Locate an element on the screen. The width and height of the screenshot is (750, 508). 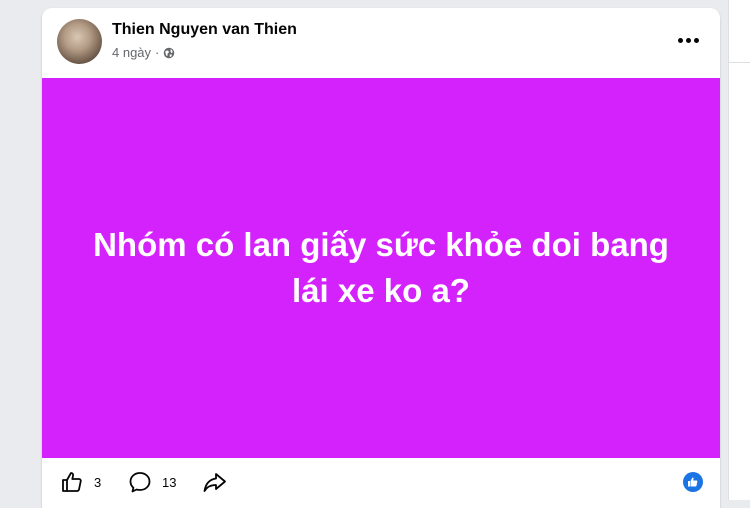
right-edge-panel is located at coordinates (739, 250).